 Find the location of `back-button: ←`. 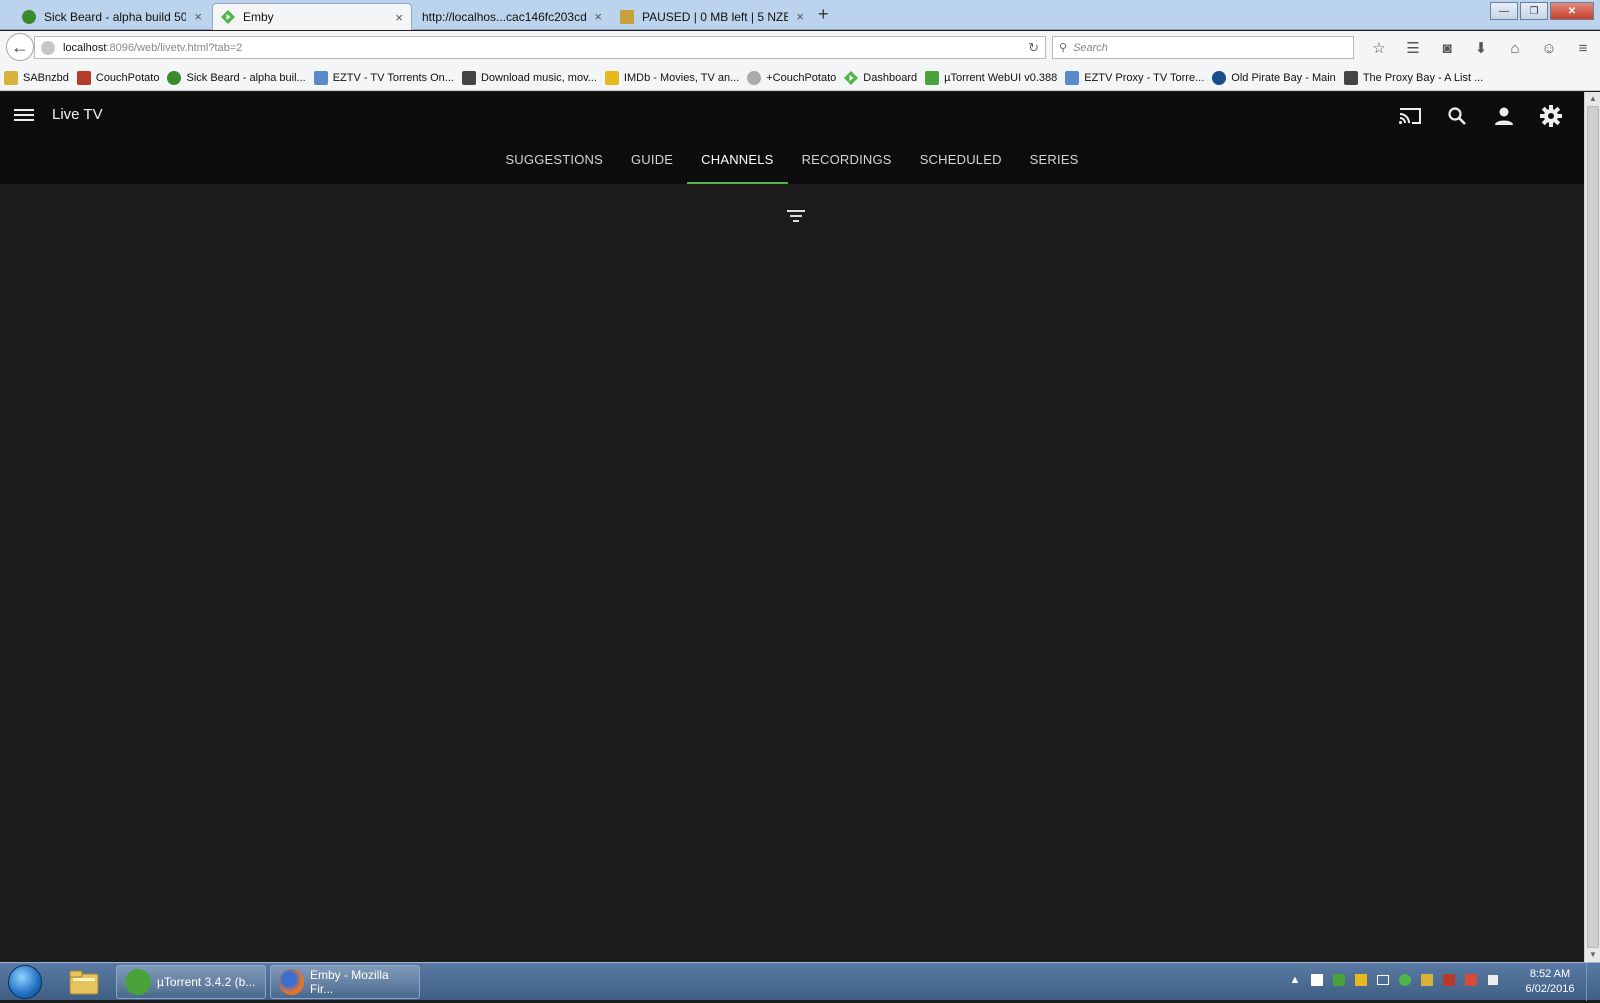

back-button: ← is located at coordinates (20, 47).